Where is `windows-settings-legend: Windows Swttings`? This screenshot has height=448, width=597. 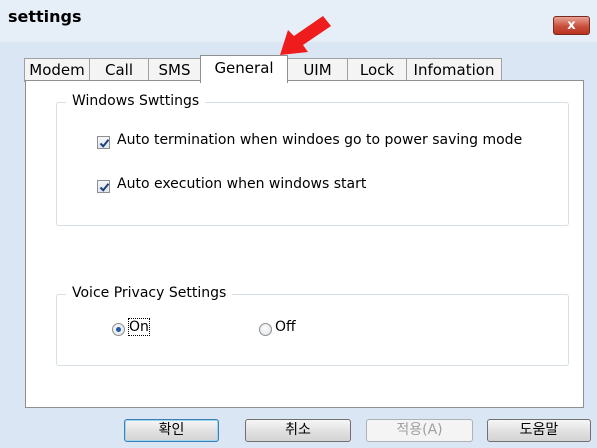
windows-settings-legend: Windows Swttings is located at coordinates (136, 101).